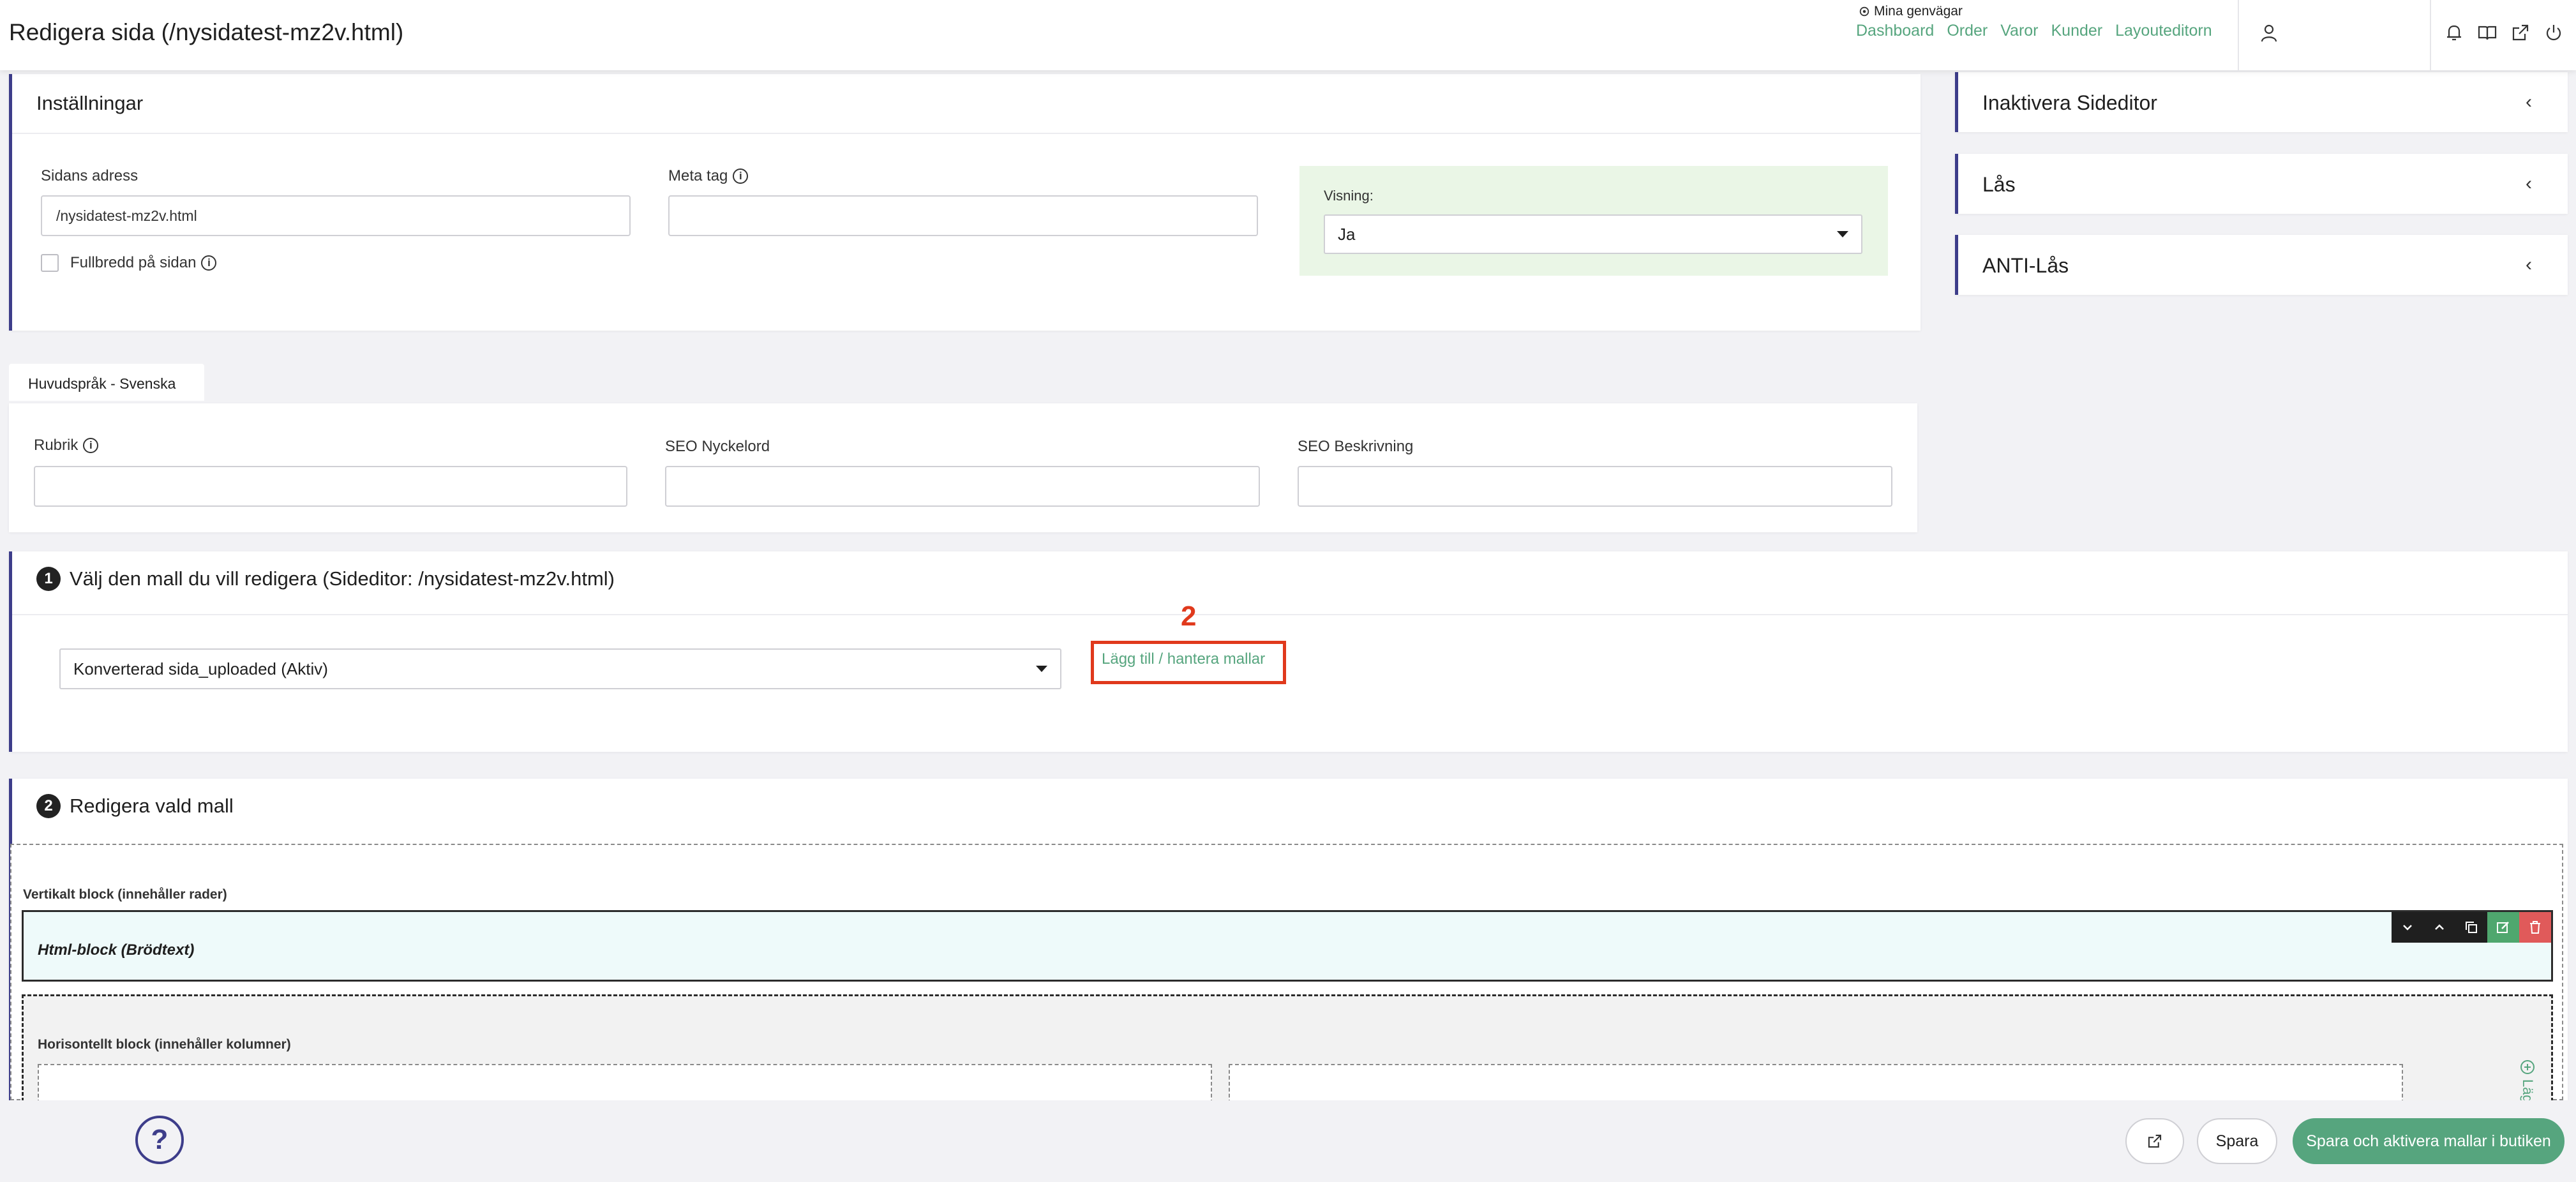 The width and height of the screenshot is (2576, 1182). I want to click on duplicate-button, so click(2471, 927).